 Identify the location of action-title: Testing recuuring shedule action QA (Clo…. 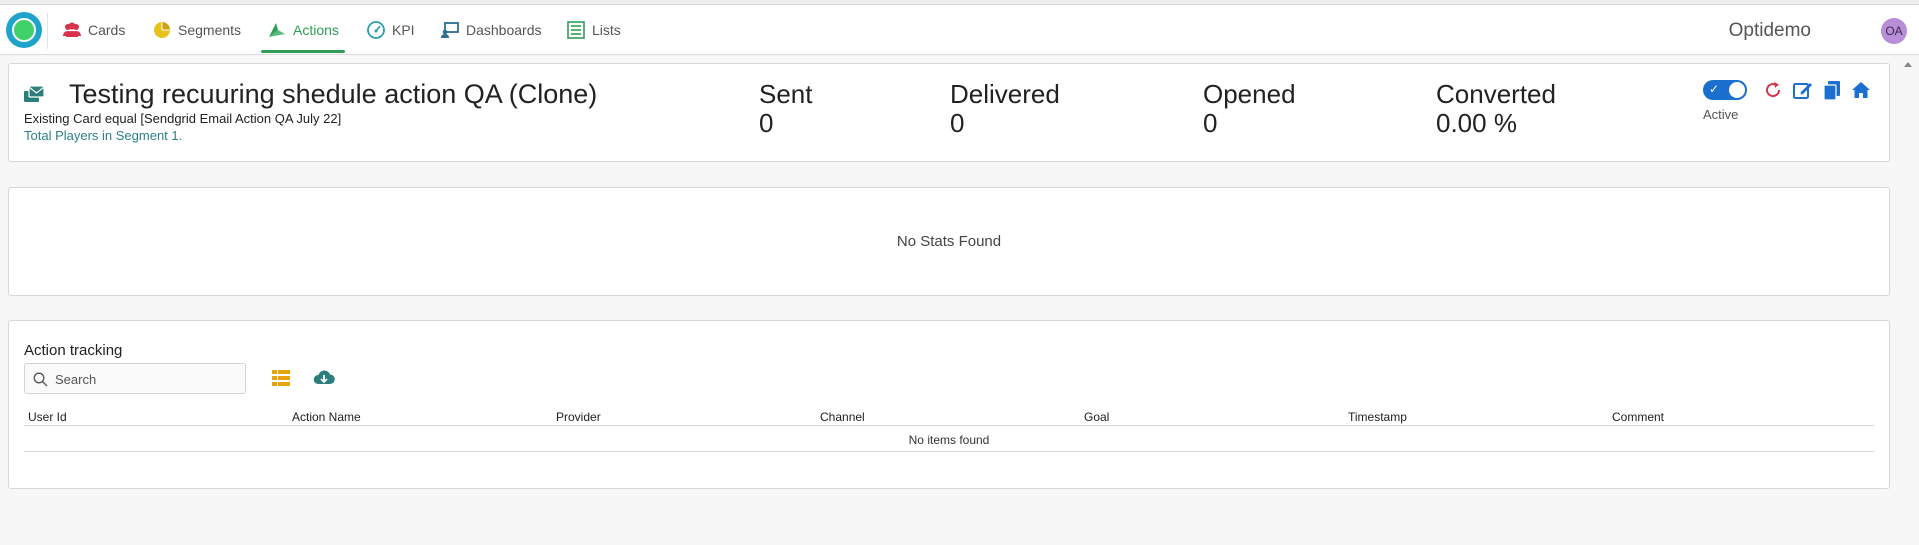
(333, 94).